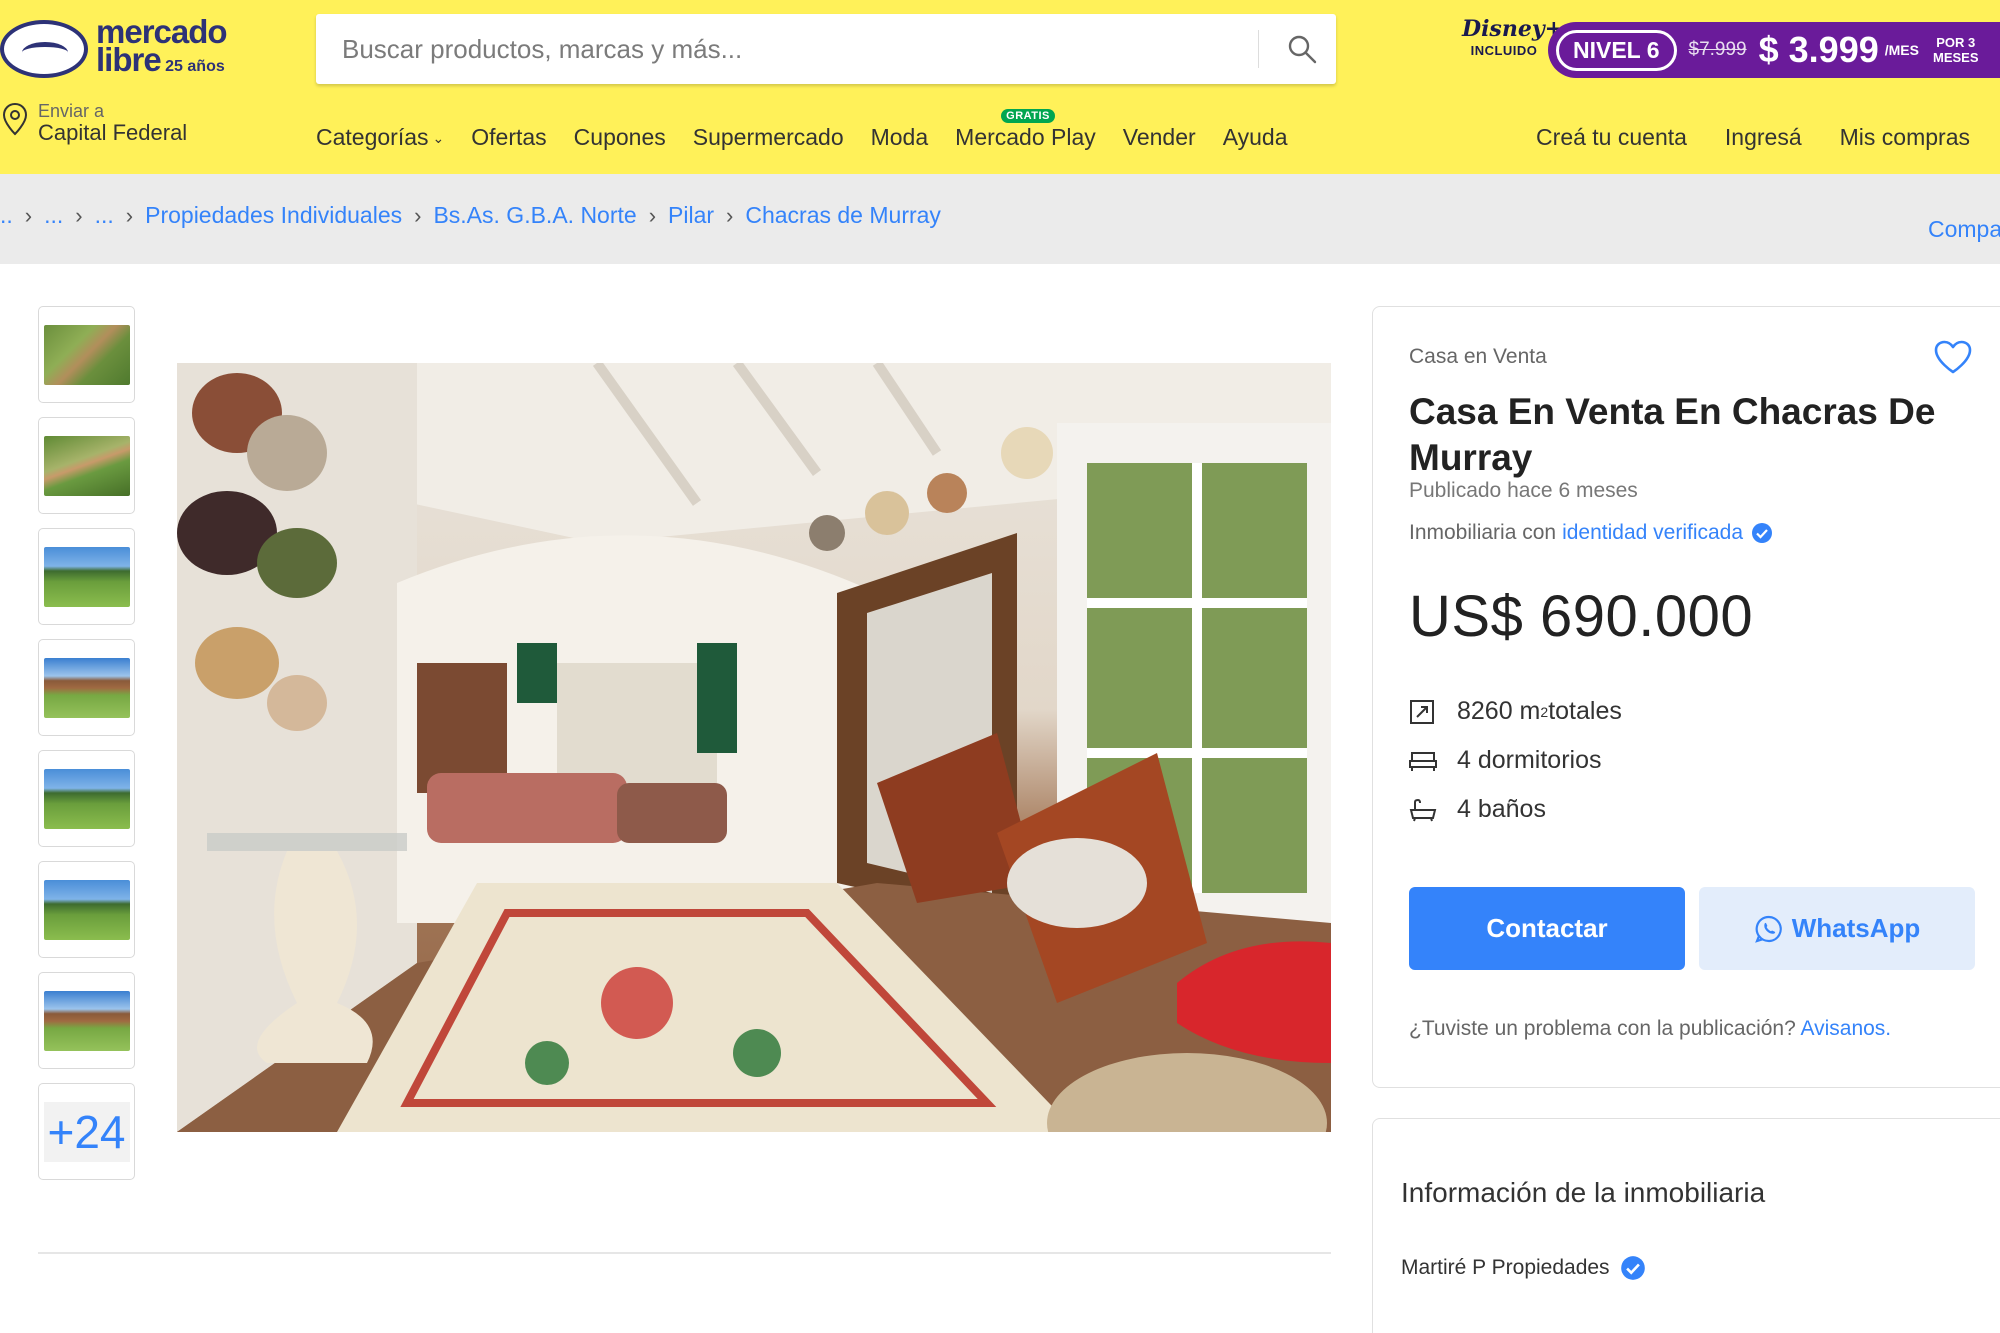  What do you see at coordinates (1717, 49) in the screenshot?
I see `nivel-old-price: $7.999` at bounding box center [1717, 49].